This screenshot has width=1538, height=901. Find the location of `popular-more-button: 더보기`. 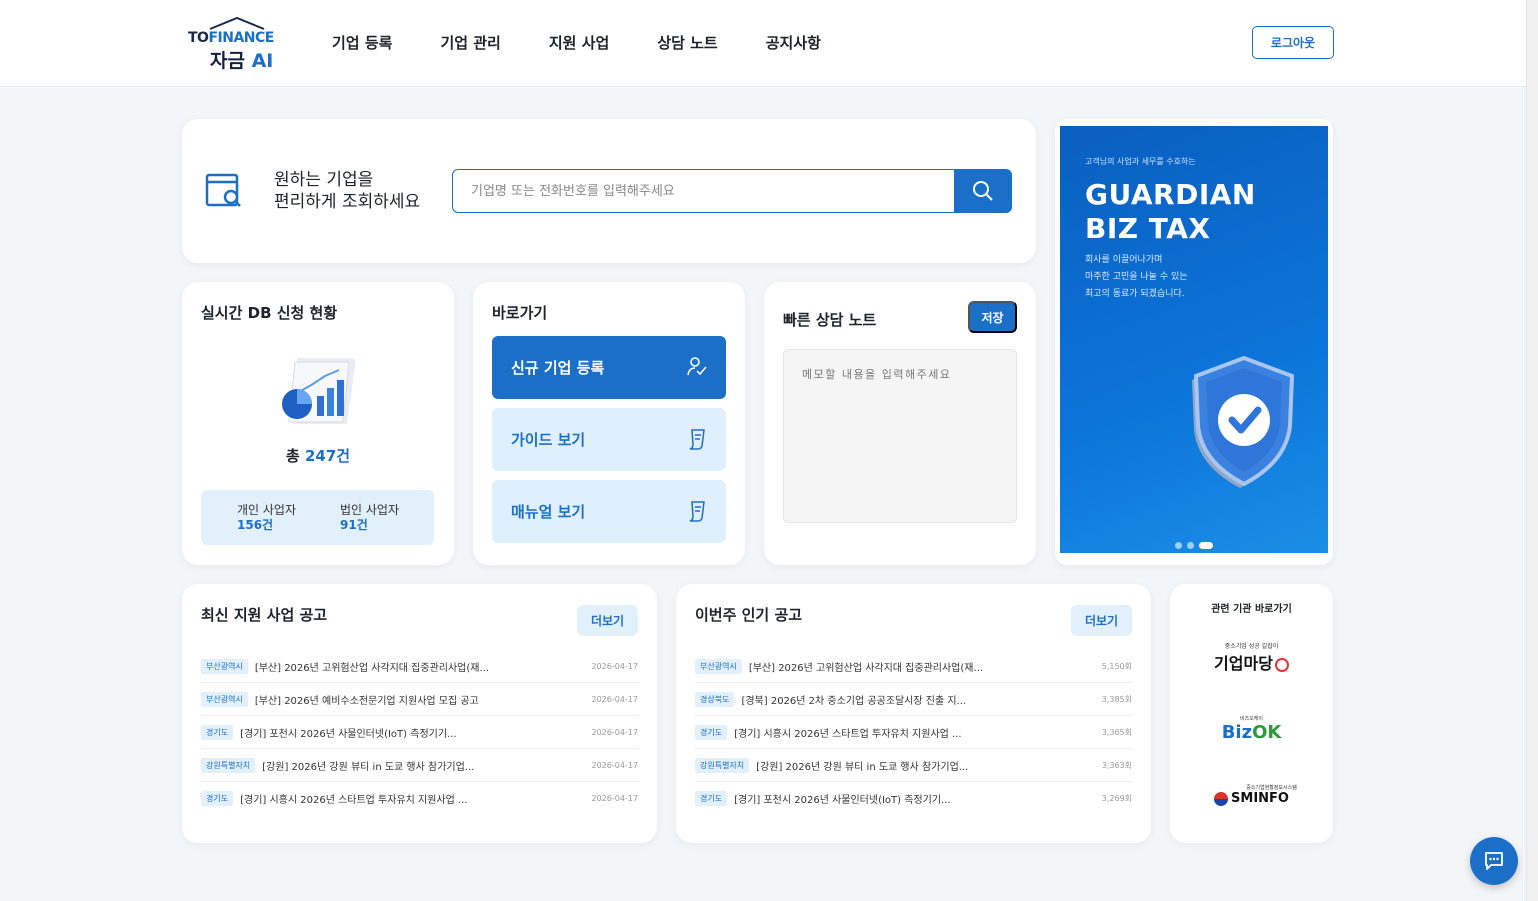

popular-more-button: 더보기 is located at coordinates (1101, 620).